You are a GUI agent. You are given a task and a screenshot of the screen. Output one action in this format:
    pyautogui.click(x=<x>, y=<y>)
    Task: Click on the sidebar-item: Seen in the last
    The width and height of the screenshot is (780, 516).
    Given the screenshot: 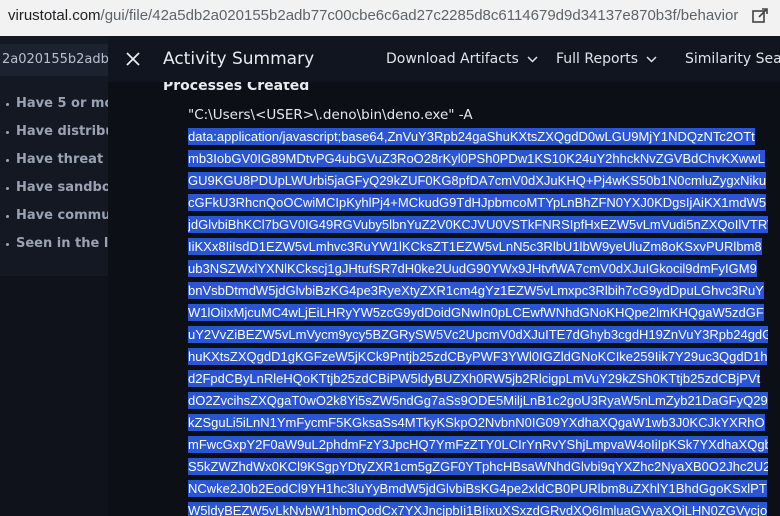 What is the action you would take?
    pyautogui.click(x=54, y=244)
    